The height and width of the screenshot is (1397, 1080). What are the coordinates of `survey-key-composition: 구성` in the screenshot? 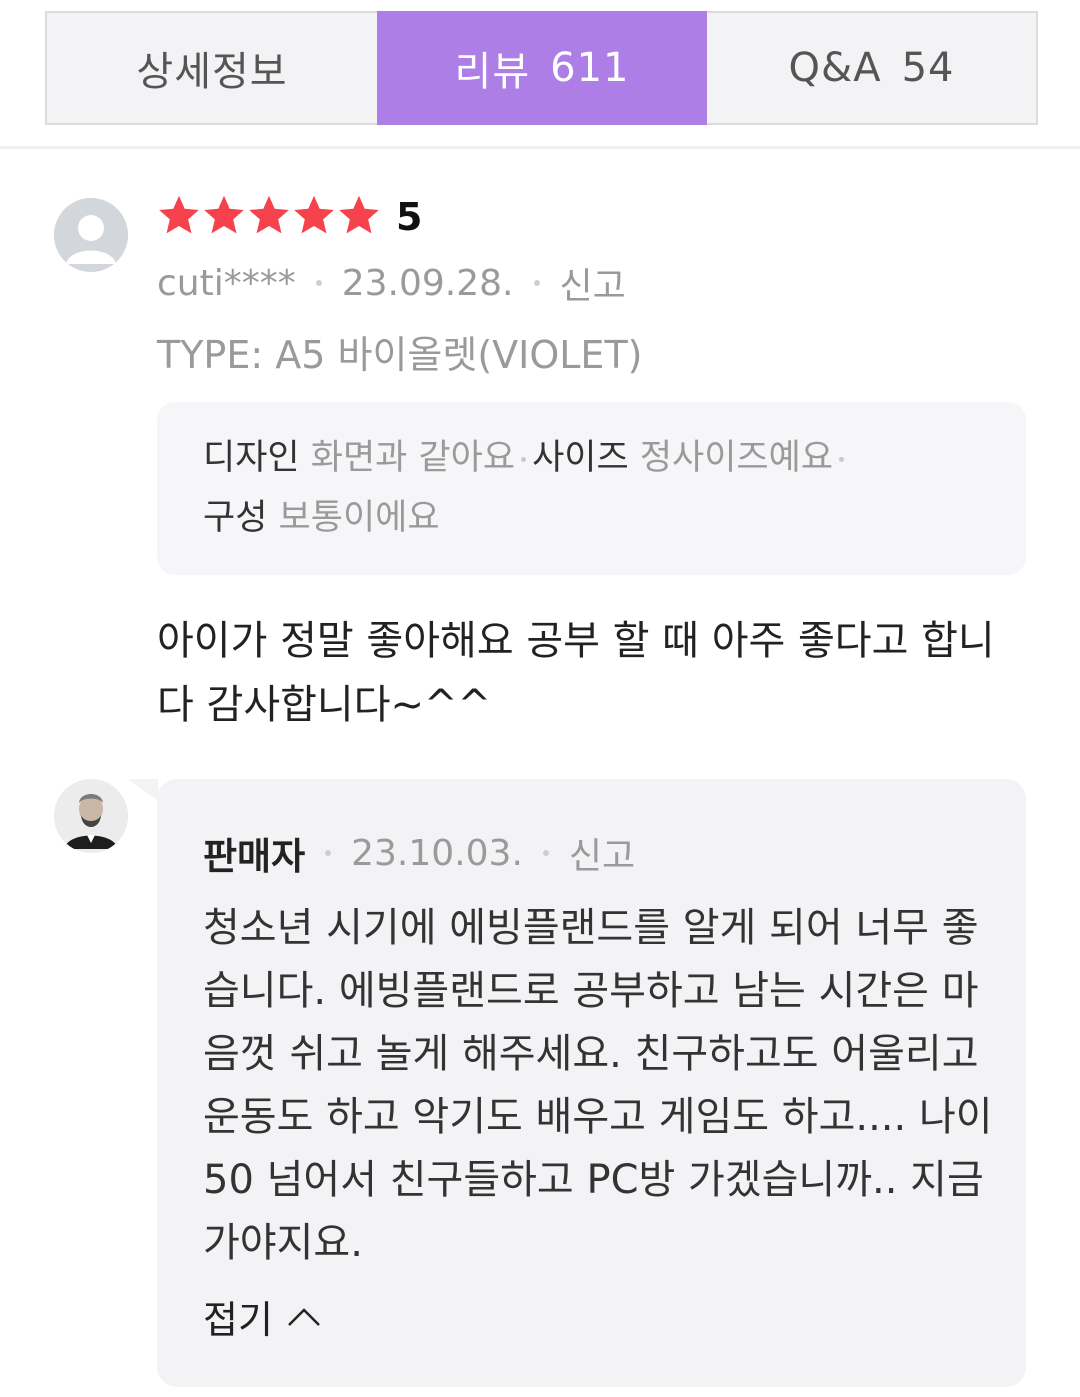 It's located at (235, 518).